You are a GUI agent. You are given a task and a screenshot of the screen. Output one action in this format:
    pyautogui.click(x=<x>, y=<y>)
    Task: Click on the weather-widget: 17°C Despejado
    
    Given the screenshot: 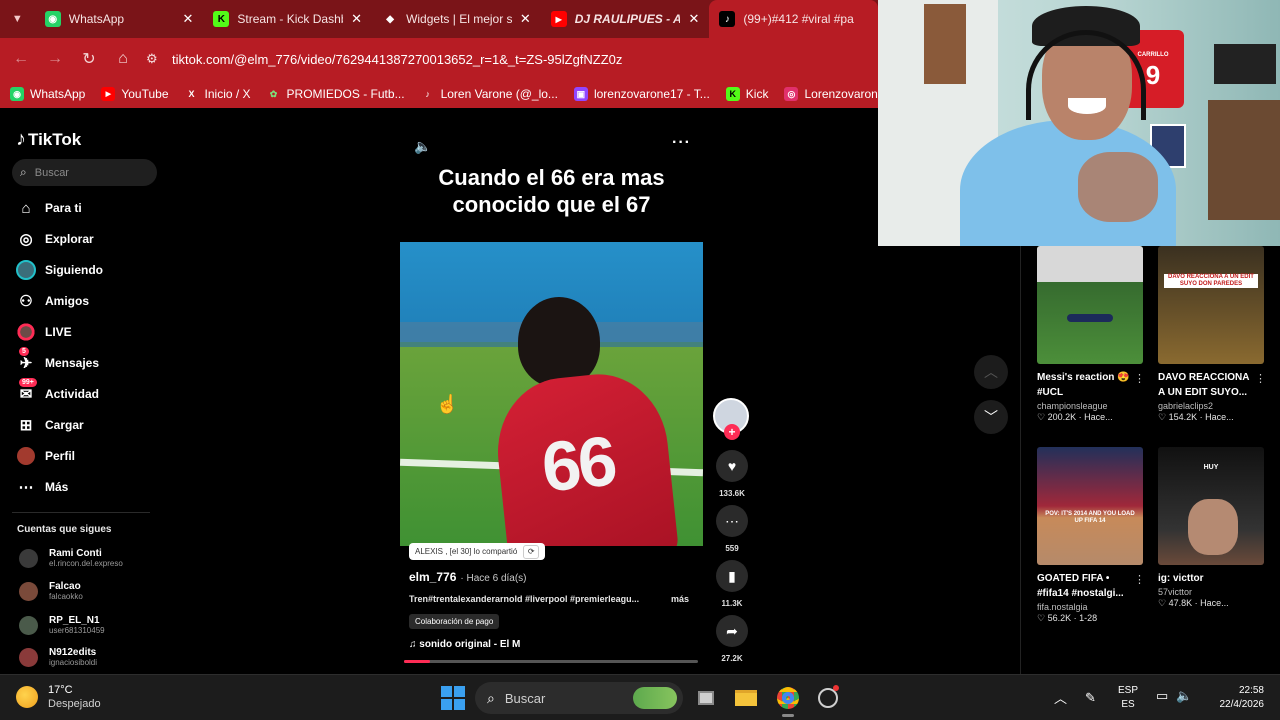 What is the action you would take?
    pyautogui.click(x=58, y=697)
    